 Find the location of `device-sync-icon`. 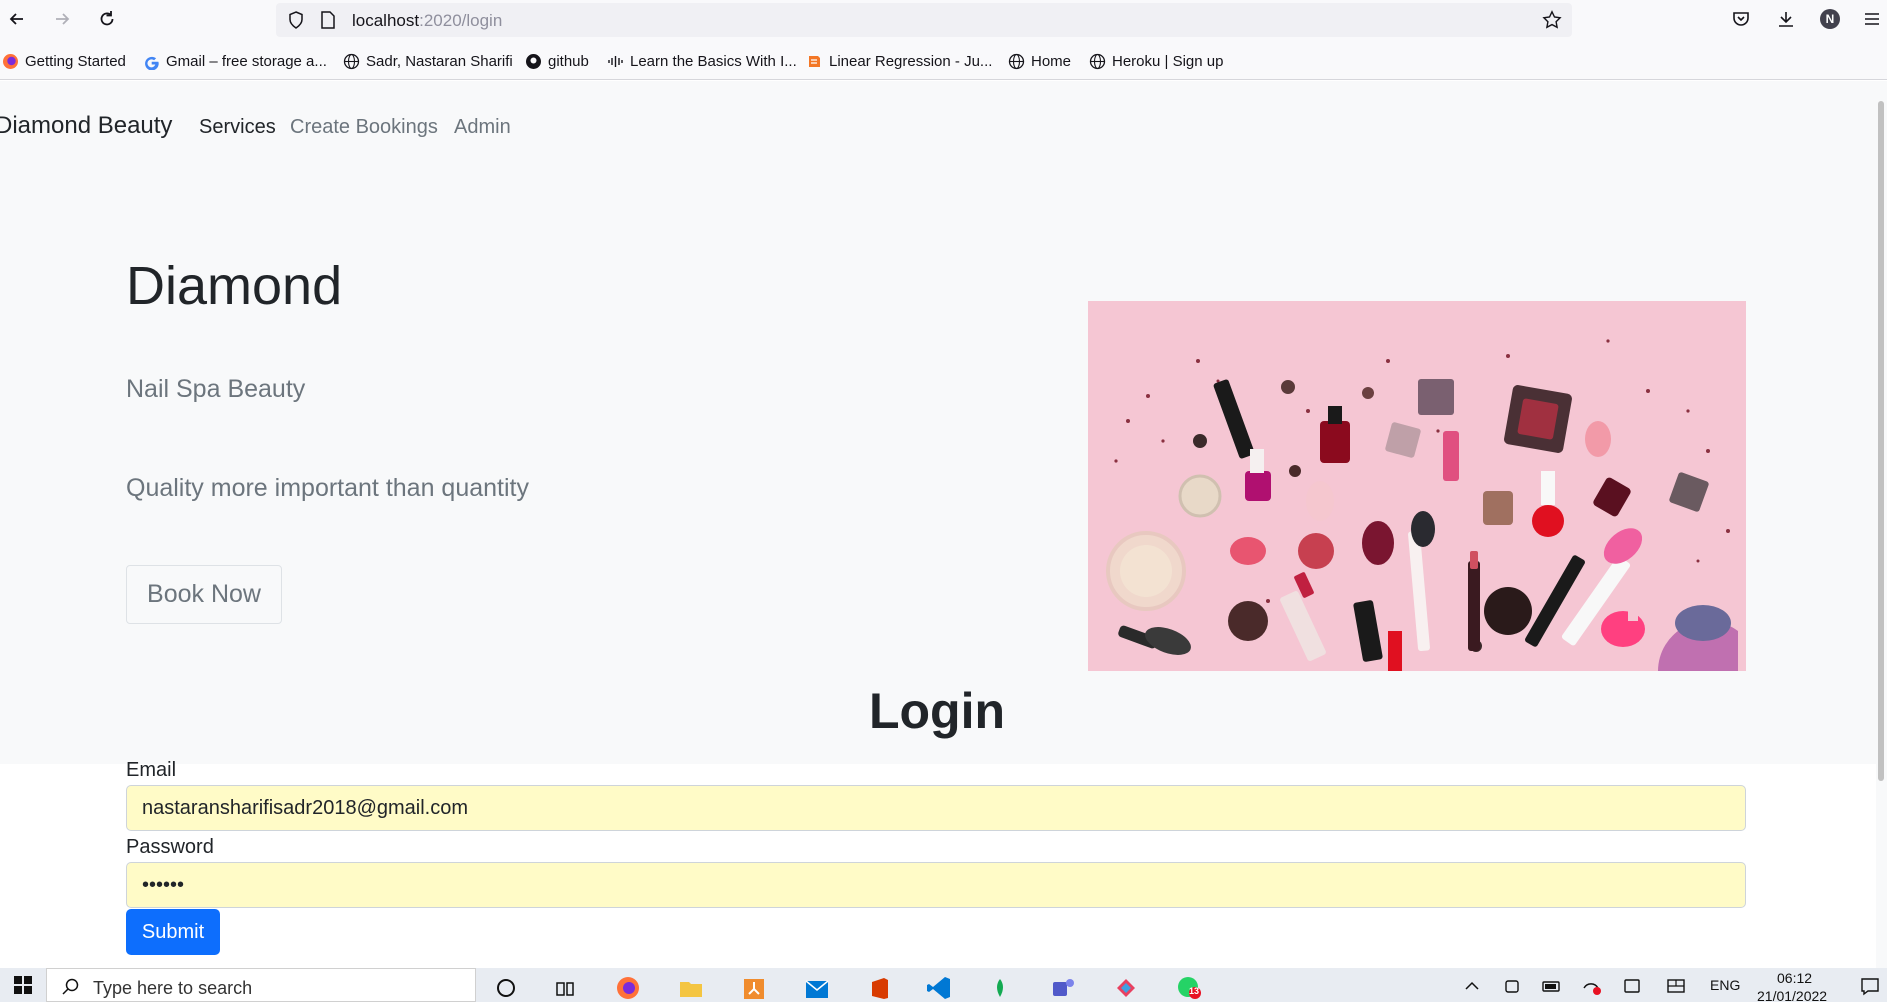

device-sync-icon is located at coordinates (1632, 986).